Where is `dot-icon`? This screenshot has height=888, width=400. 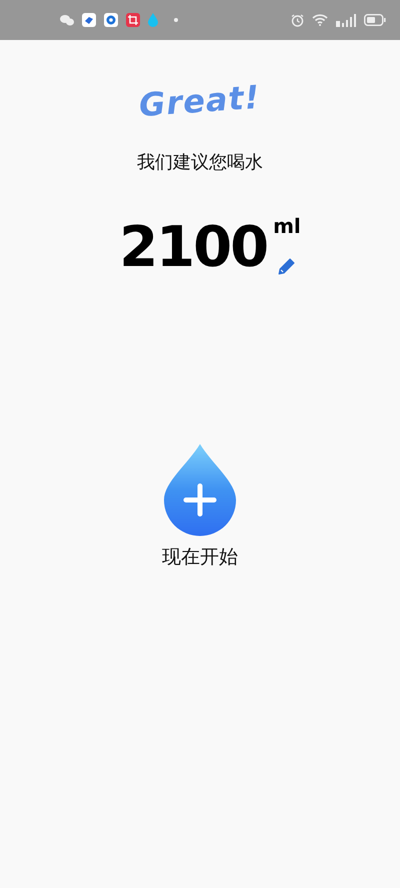 dot-icon is located at coordinates (176, 20).